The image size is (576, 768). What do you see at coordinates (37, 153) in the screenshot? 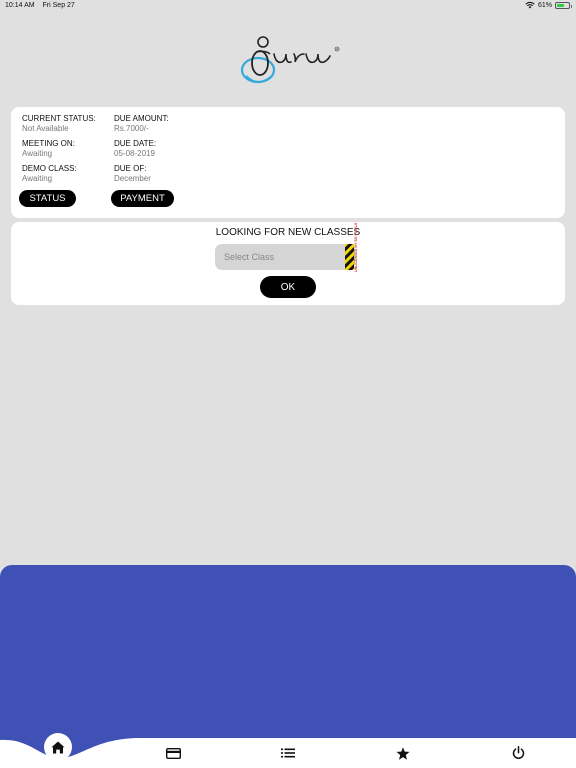
I see `meeting-on-value: Awaiting` at bounding box center [37, 153].